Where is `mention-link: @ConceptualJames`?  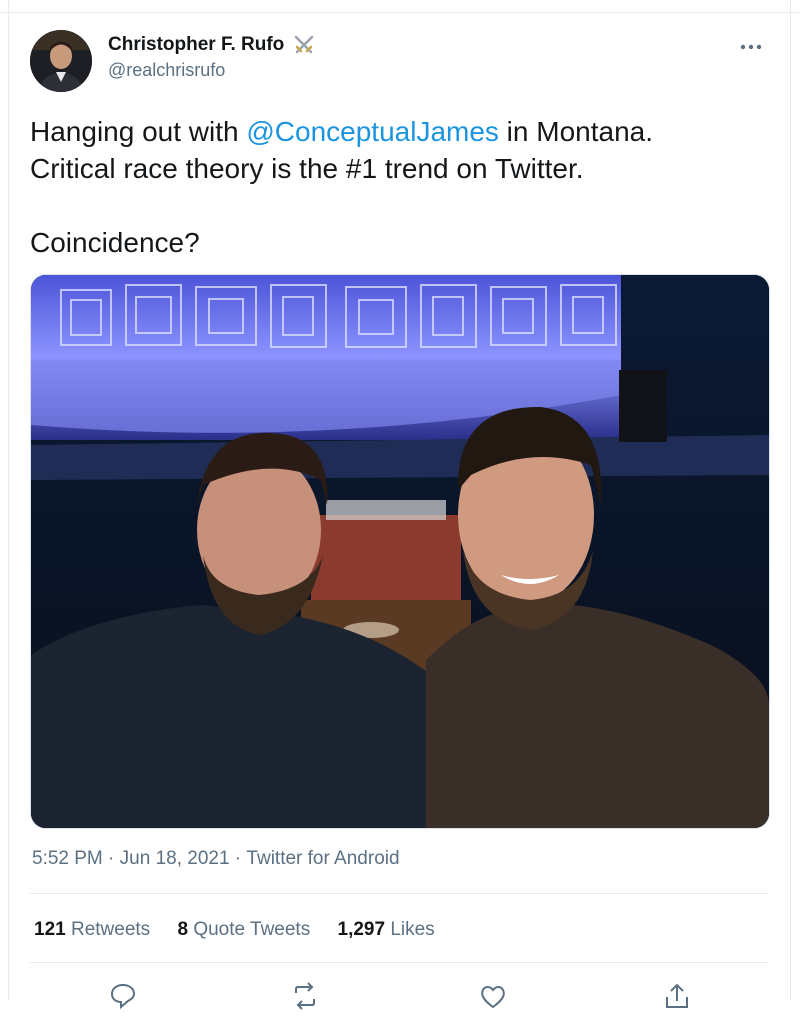 mention-link: @ConceptualJames is located at coordinates (372, 131).